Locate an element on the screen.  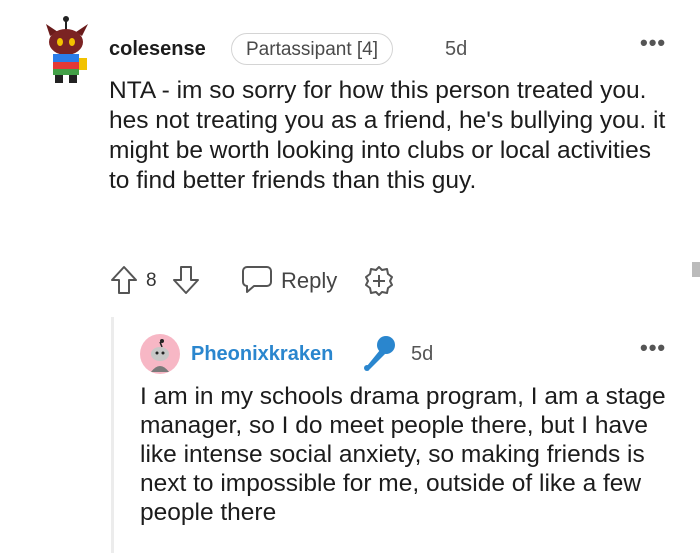
vote-score: 8 is located at coordinates (151, 280).